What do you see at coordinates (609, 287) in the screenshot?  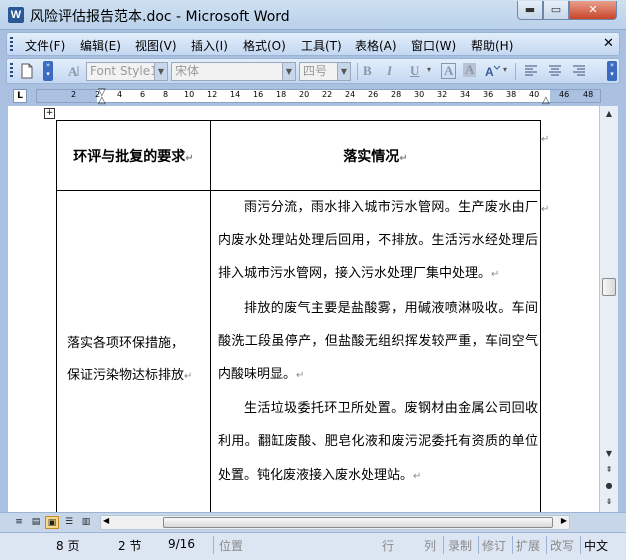 I see `scroll-thumb` at bounding box center [609, 287].